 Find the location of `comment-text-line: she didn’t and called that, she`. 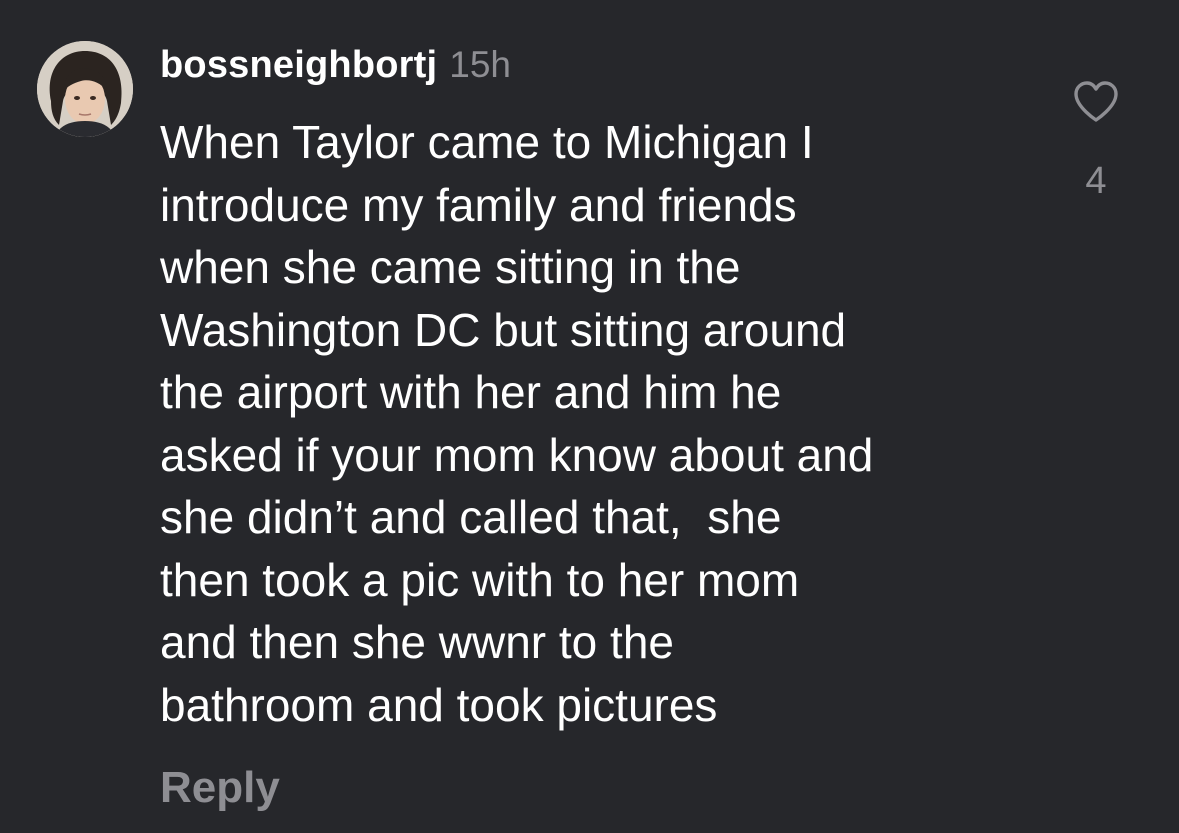

comment-text-line: she didn’t and called that, she is located at coordinates (471, 517).